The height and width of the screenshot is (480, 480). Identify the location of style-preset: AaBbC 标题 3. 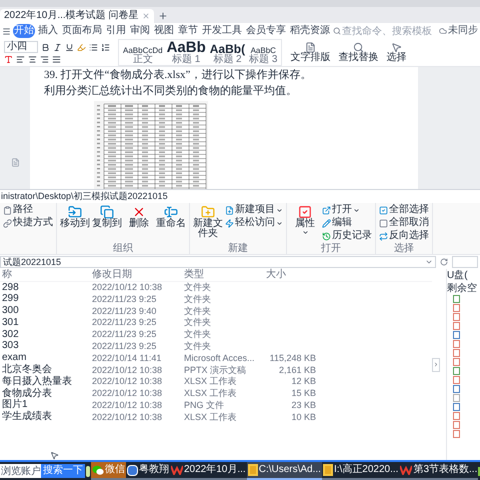
(263, 56).